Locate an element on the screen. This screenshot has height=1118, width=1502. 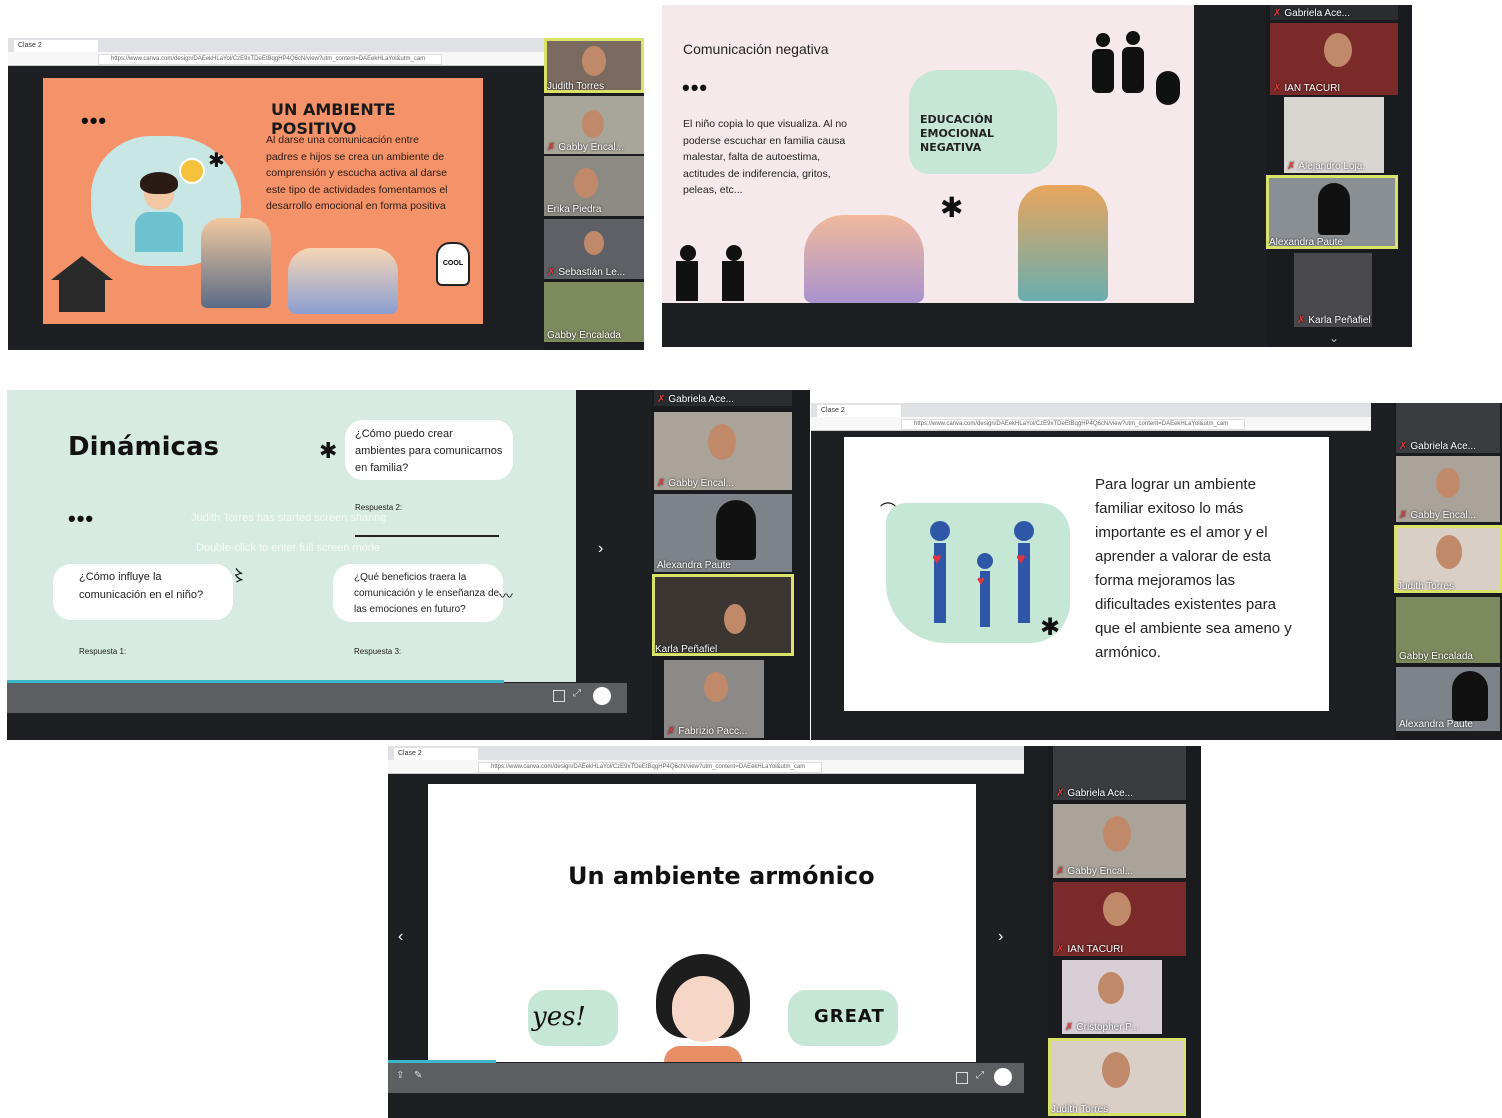
answer-label: Respuesta 2: is located at coordinates (379, 507).